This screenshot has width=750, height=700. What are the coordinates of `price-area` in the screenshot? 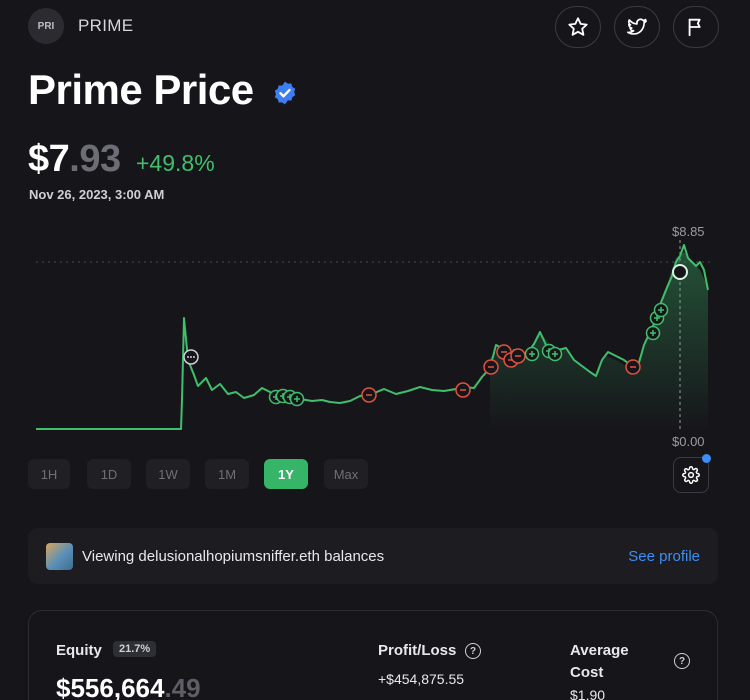 It's located at (599, 341).